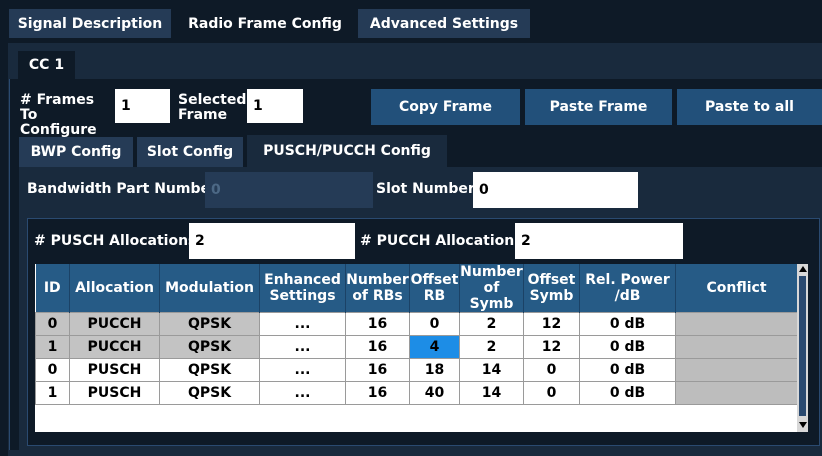  I want to click on tab-advanced-settings: Advanced Settings, so click(444, 23).